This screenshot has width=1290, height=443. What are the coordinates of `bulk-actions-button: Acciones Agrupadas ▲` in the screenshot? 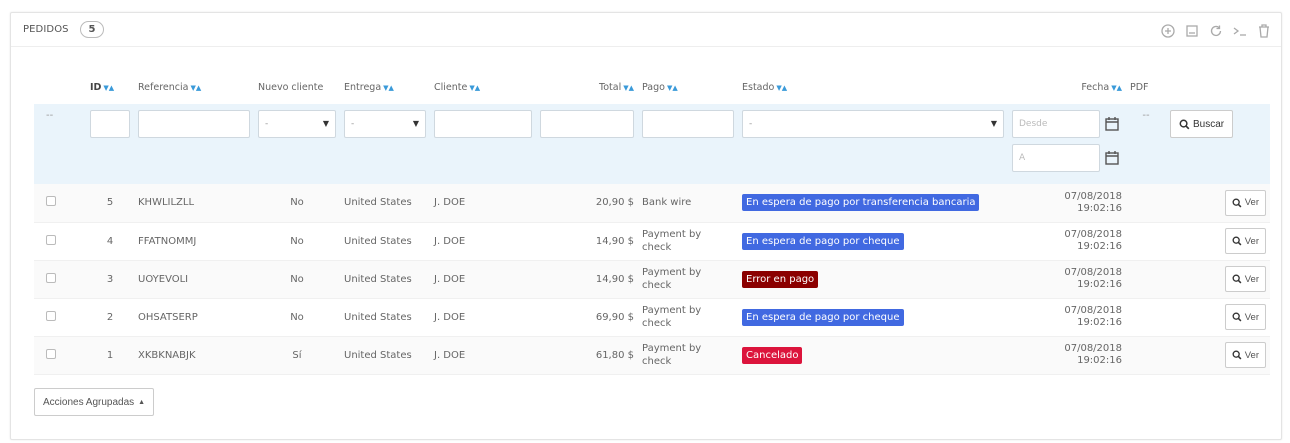 It's located at (94, 402).